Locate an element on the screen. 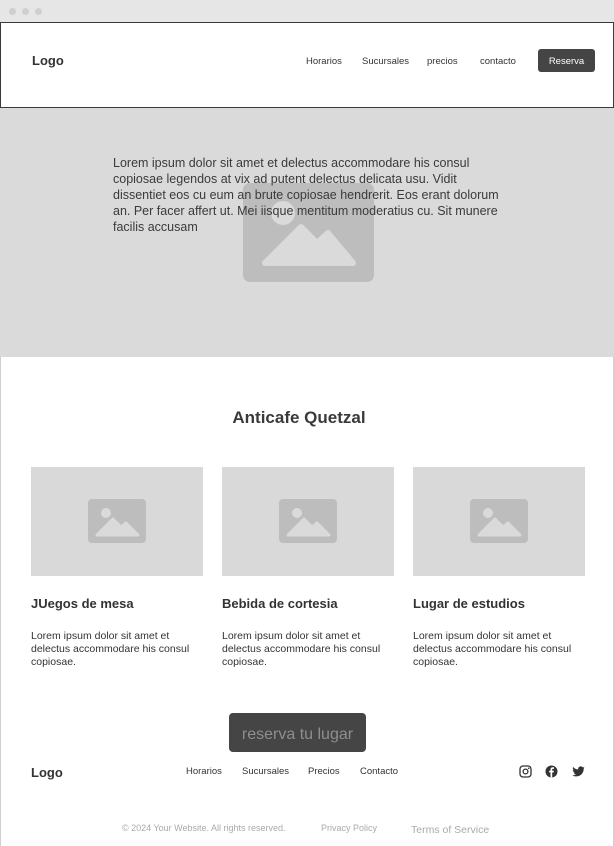  card-title: JUegos de mesa is located at coordinates (82, 603).